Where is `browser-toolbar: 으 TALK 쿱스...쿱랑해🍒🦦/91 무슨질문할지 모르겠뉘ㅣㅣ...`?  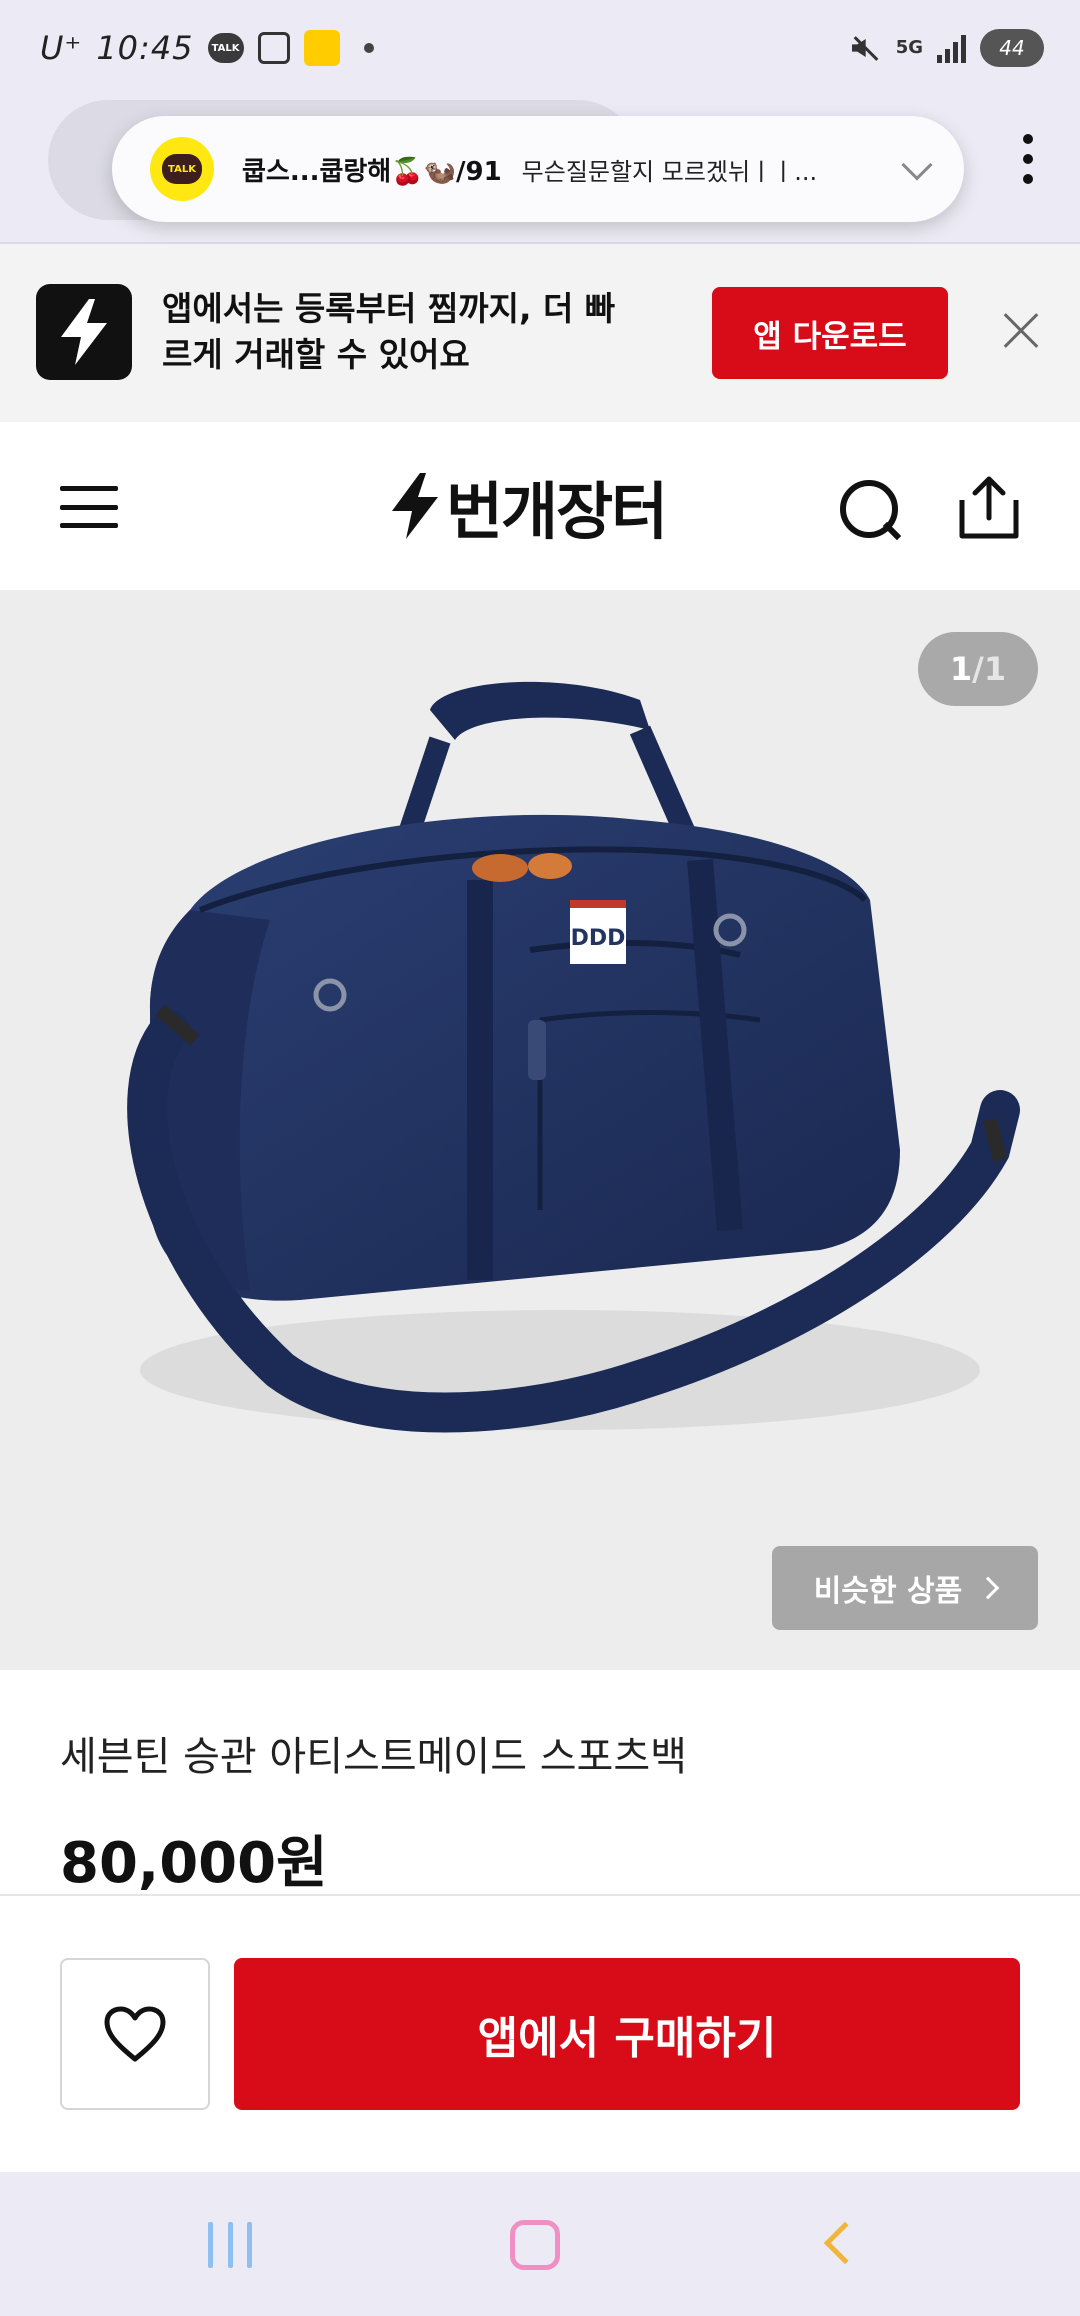 browser-toolbar: 으 TALK 쿱스...쿱랑해🍒🦦/91 무슨질문할지 모르겠뉘ㅣㅣ... is located at coordinates (540, 170).